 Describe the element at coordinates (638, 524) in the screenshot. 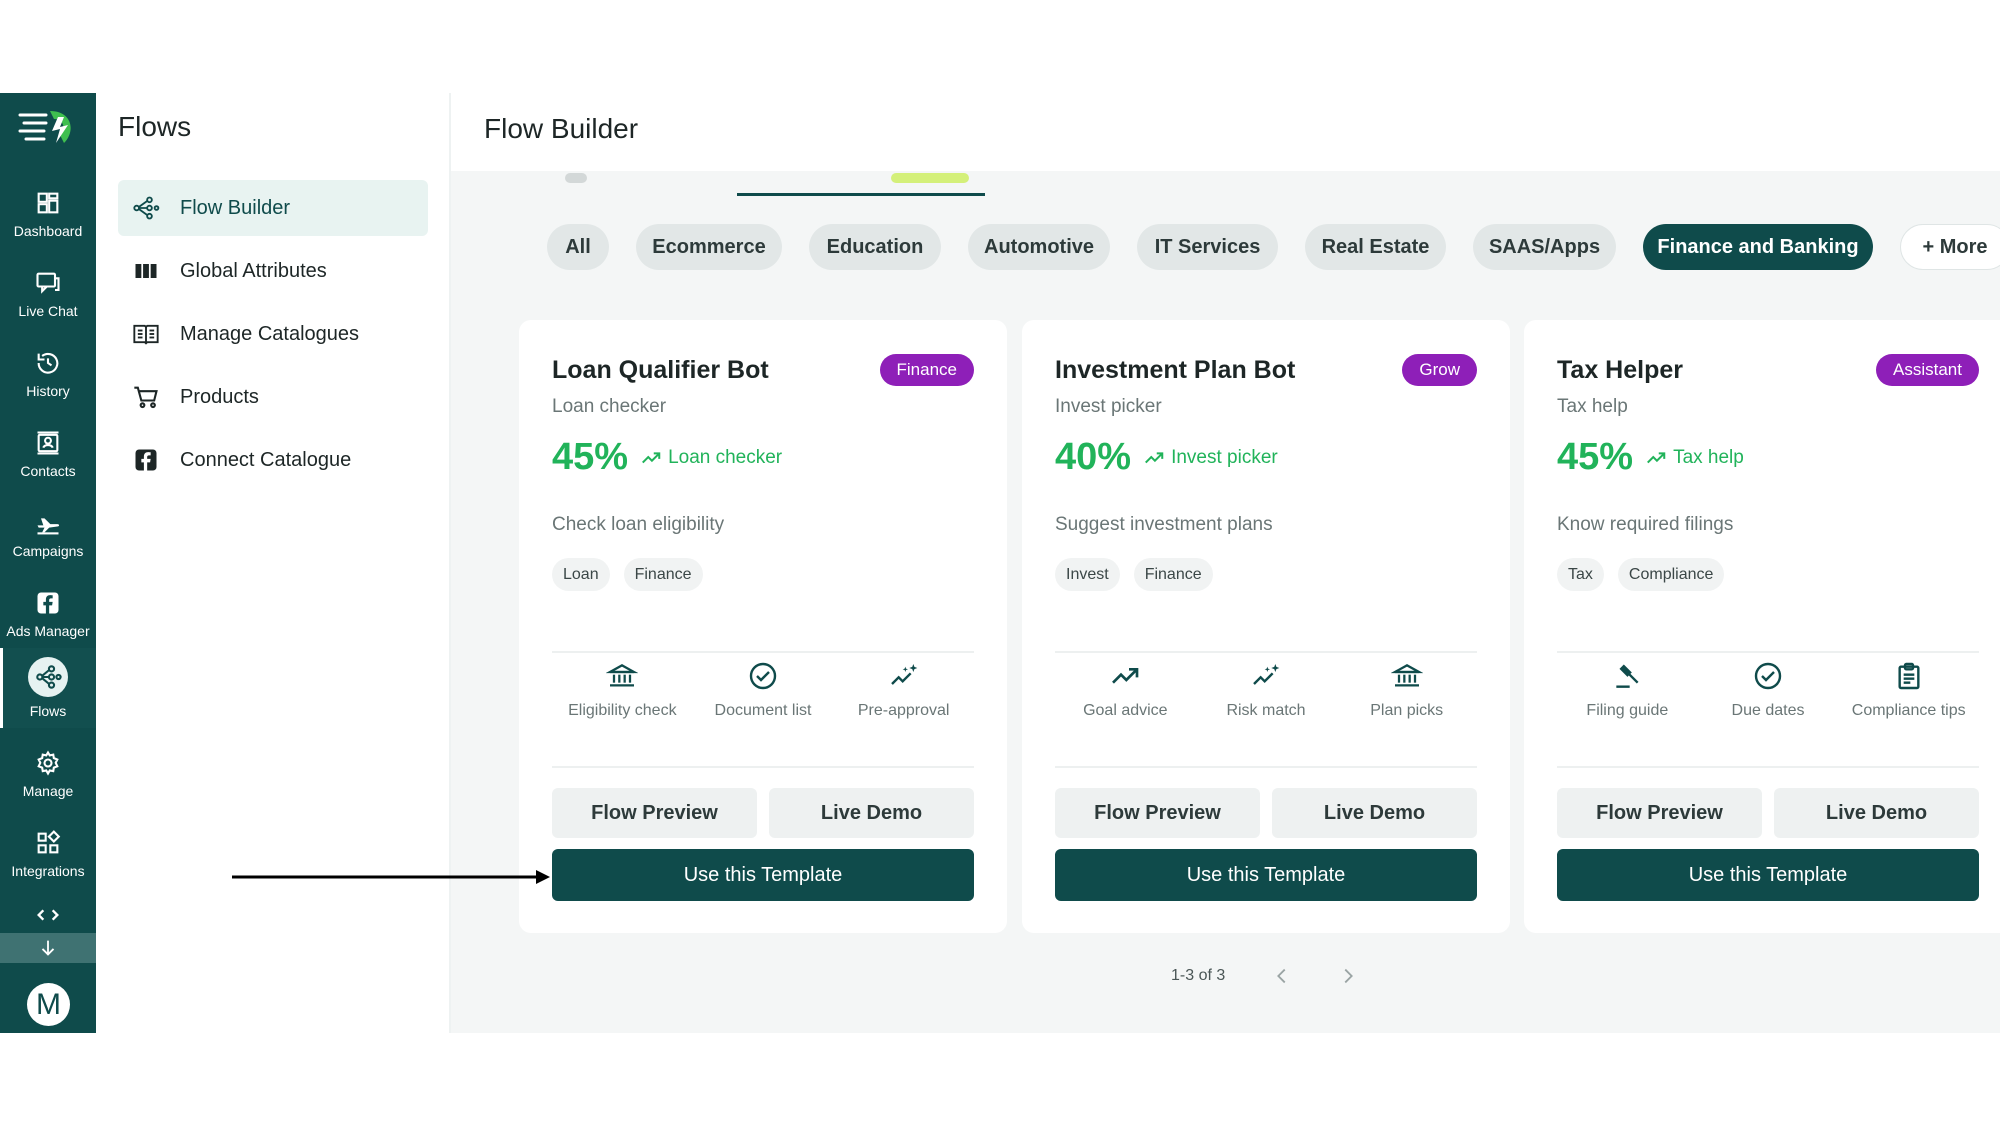

I see `card-description: Check loan eligibility` at that location.